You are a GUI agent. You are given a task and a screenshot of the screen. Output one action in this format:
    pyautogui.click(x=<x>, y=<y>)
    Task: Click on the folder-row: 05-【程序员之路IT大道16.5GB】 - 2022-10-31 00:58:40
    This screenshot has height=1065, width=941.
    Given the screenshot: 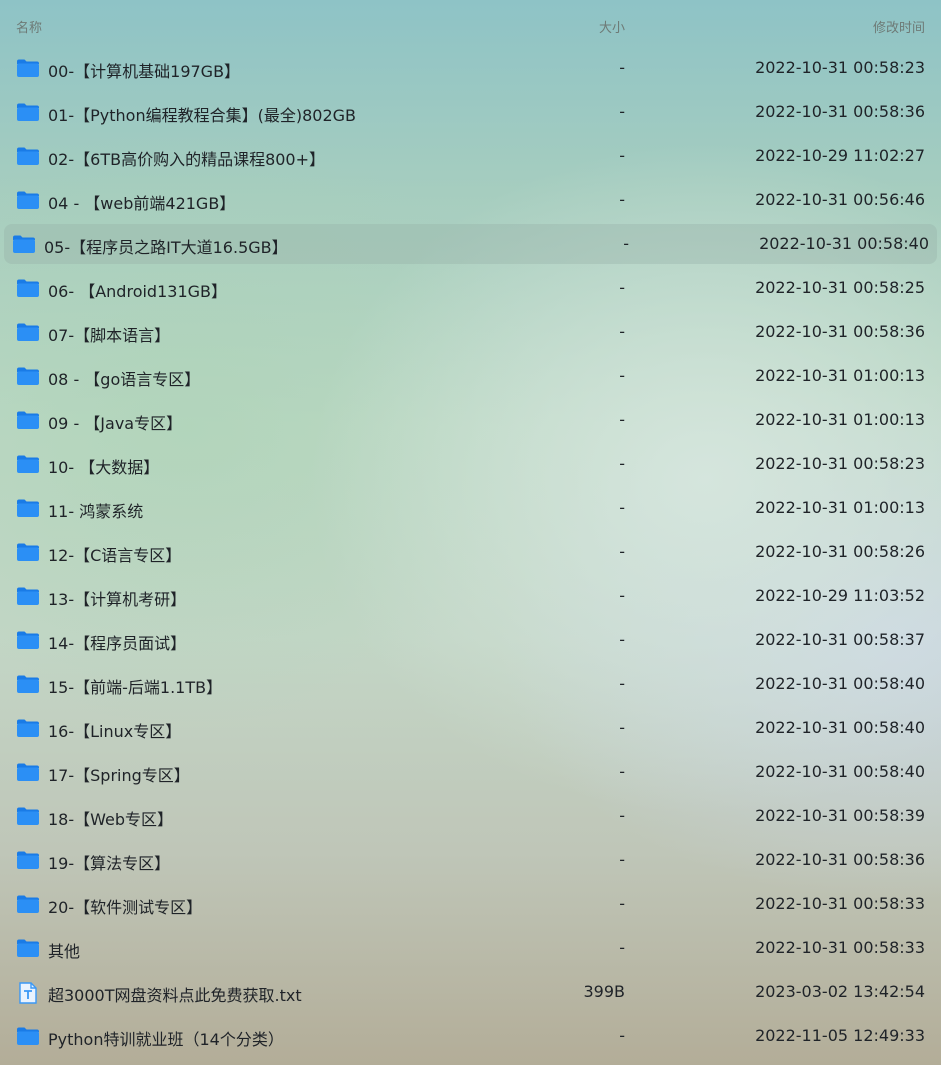 What is the action you would take?
    pyautogui.click(x=470, y=244)
    